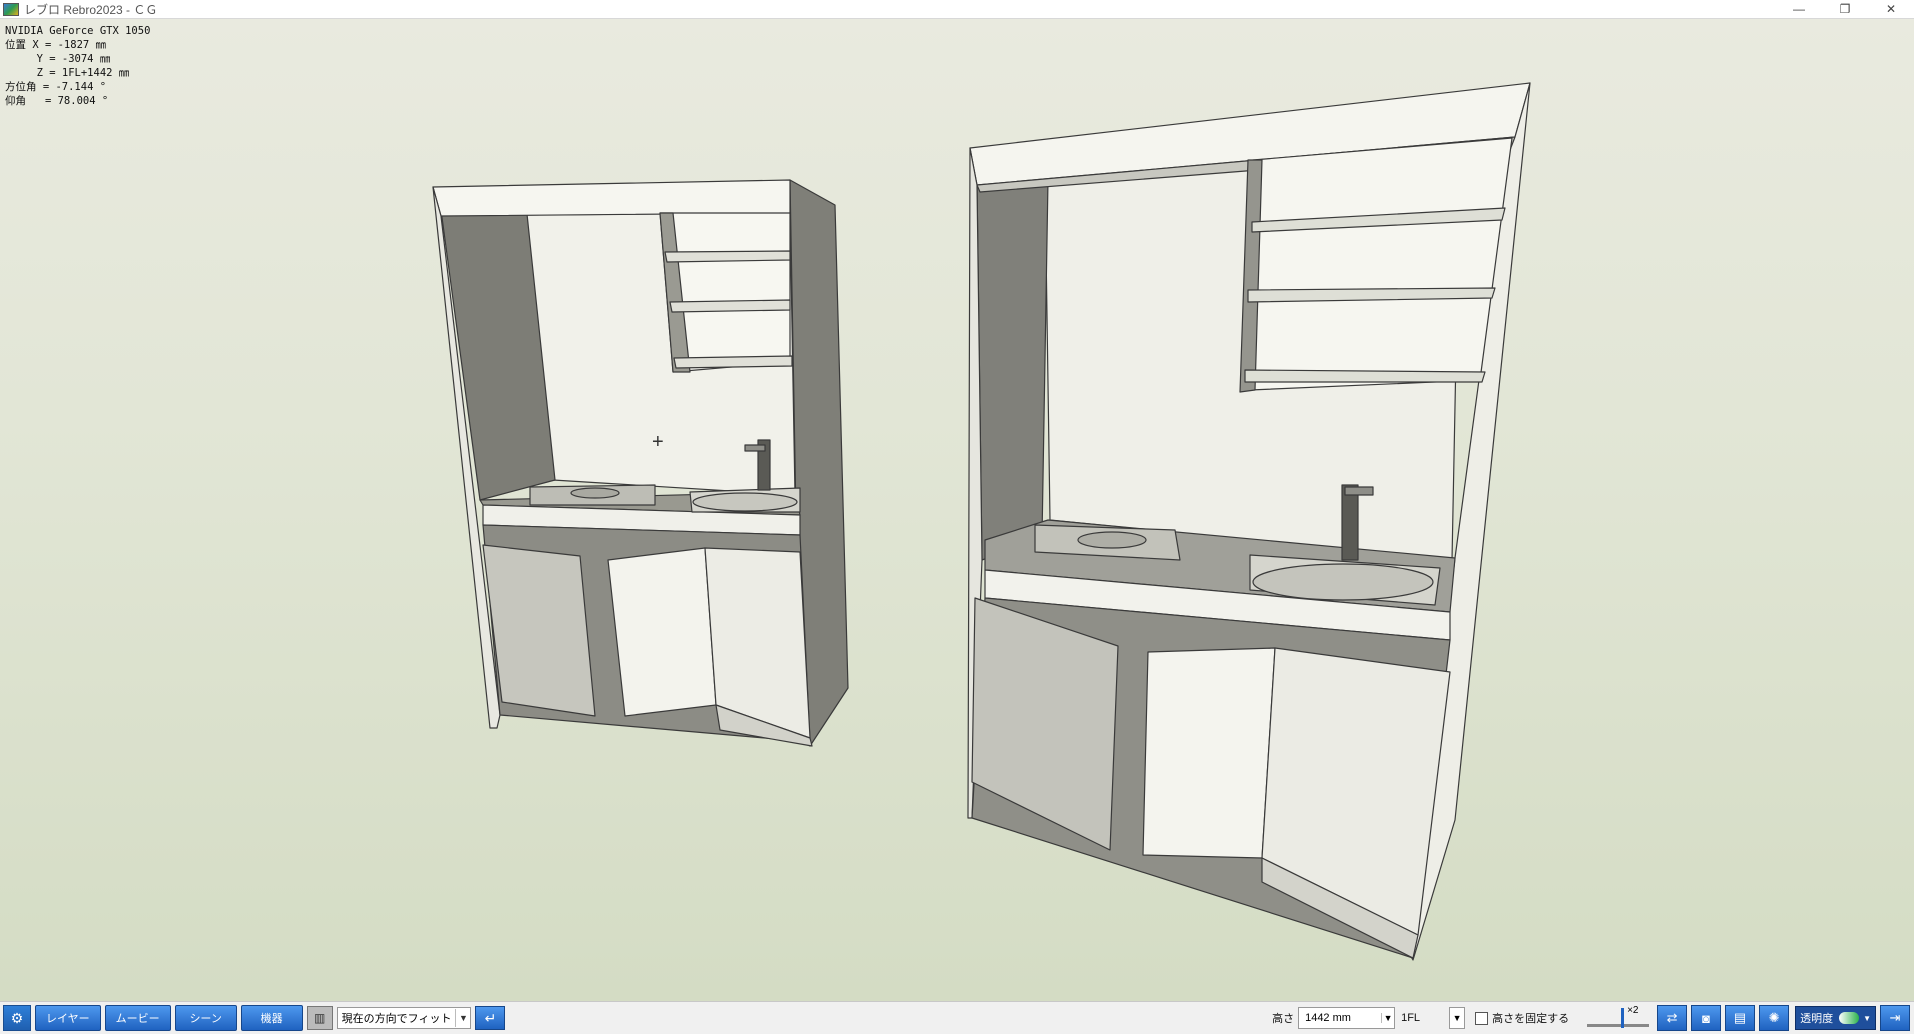 This screenshot has height=1034, width=1914. Describe the element at coordinates (319, 1018) in the screenshot. I see `panel-toggle-icon: ▥` at that location.